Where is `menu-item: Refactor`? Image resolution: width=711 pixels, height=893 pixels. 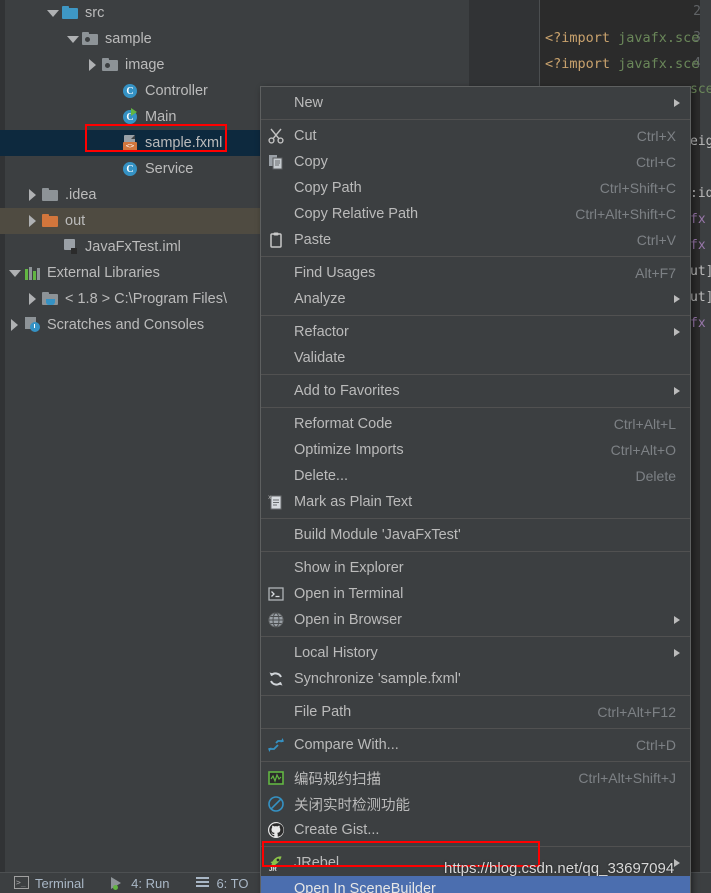
menu-item: Refactor is located at coordinates (475, 332).